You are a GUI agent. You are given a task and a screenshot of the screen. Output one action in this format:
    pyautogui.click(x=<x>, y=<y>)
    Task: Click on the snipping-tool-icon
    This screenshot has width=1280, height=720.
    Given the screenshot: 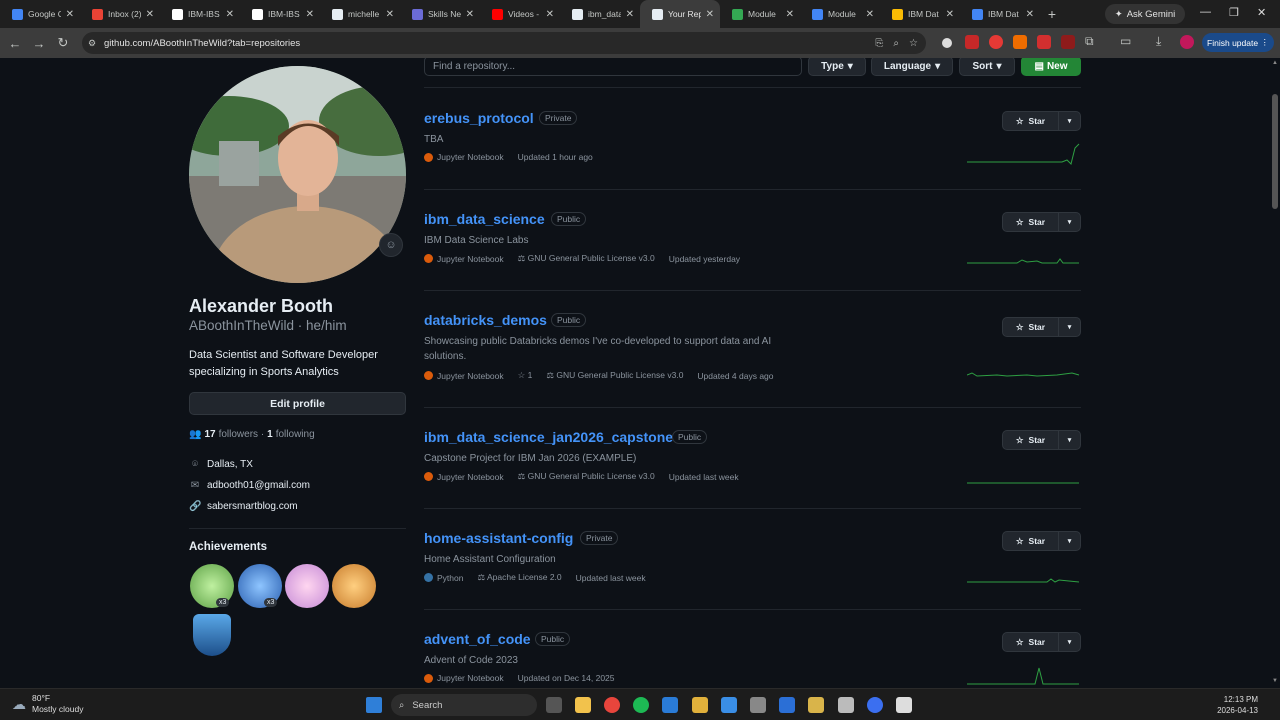 What is the action you would take?
    pyautogui.click(x=904, y=705)
    